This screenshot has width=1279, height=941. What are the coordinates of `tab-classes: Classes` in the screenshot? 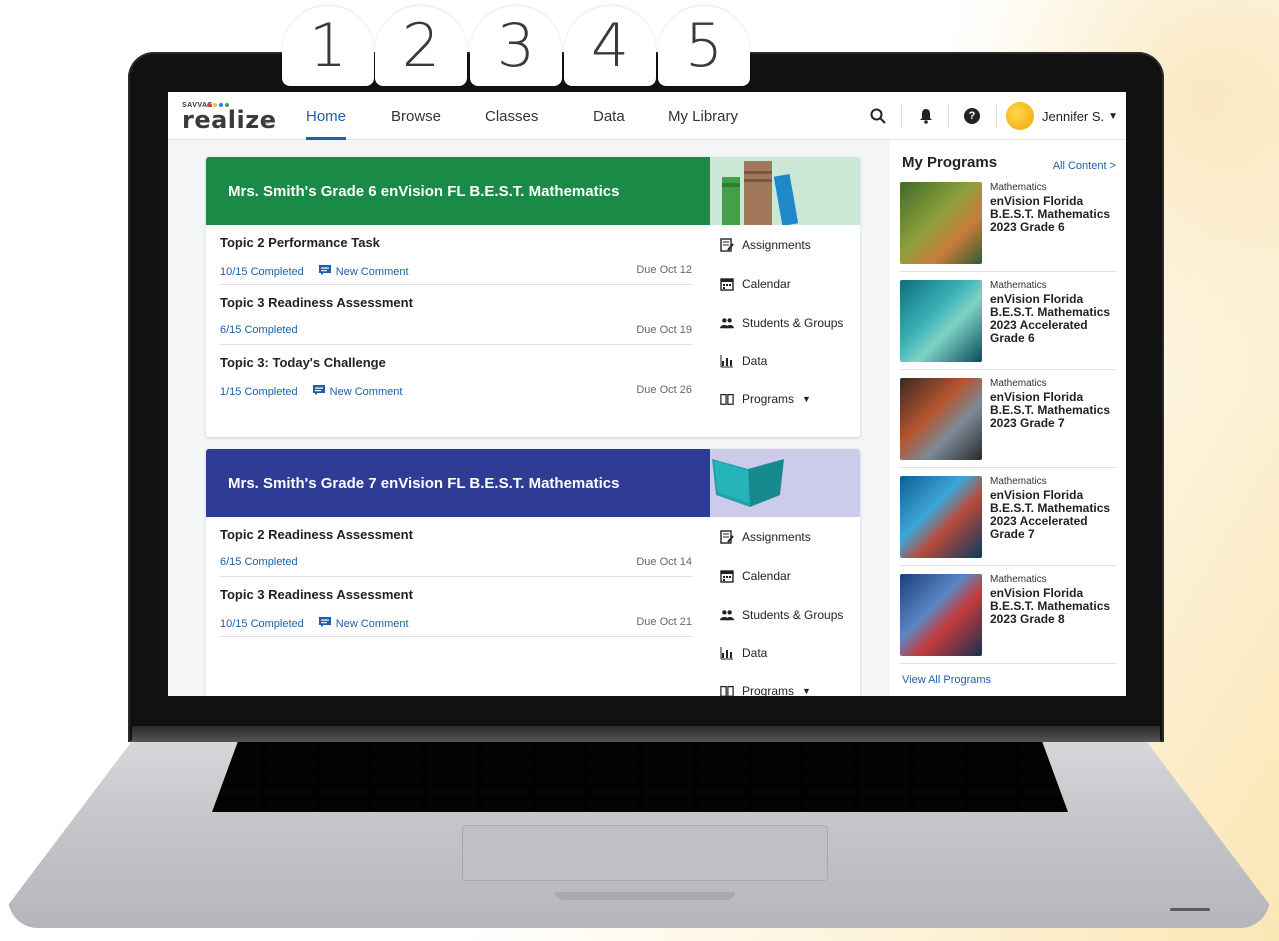 It's located at (511, 116).